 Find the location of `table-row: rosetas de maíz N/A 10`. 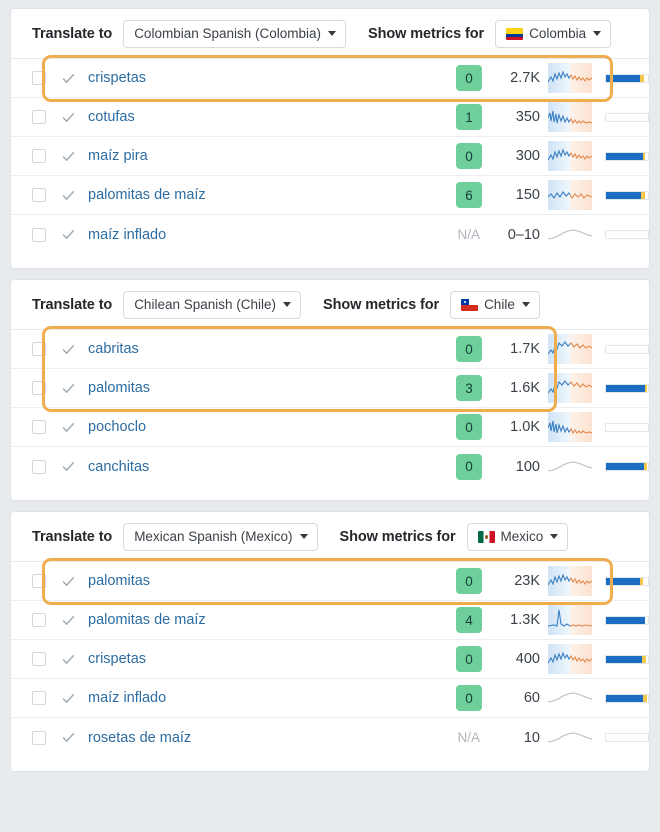

table-row: rosetas de maíz N/A 10 is located at coordinates (330, 737).